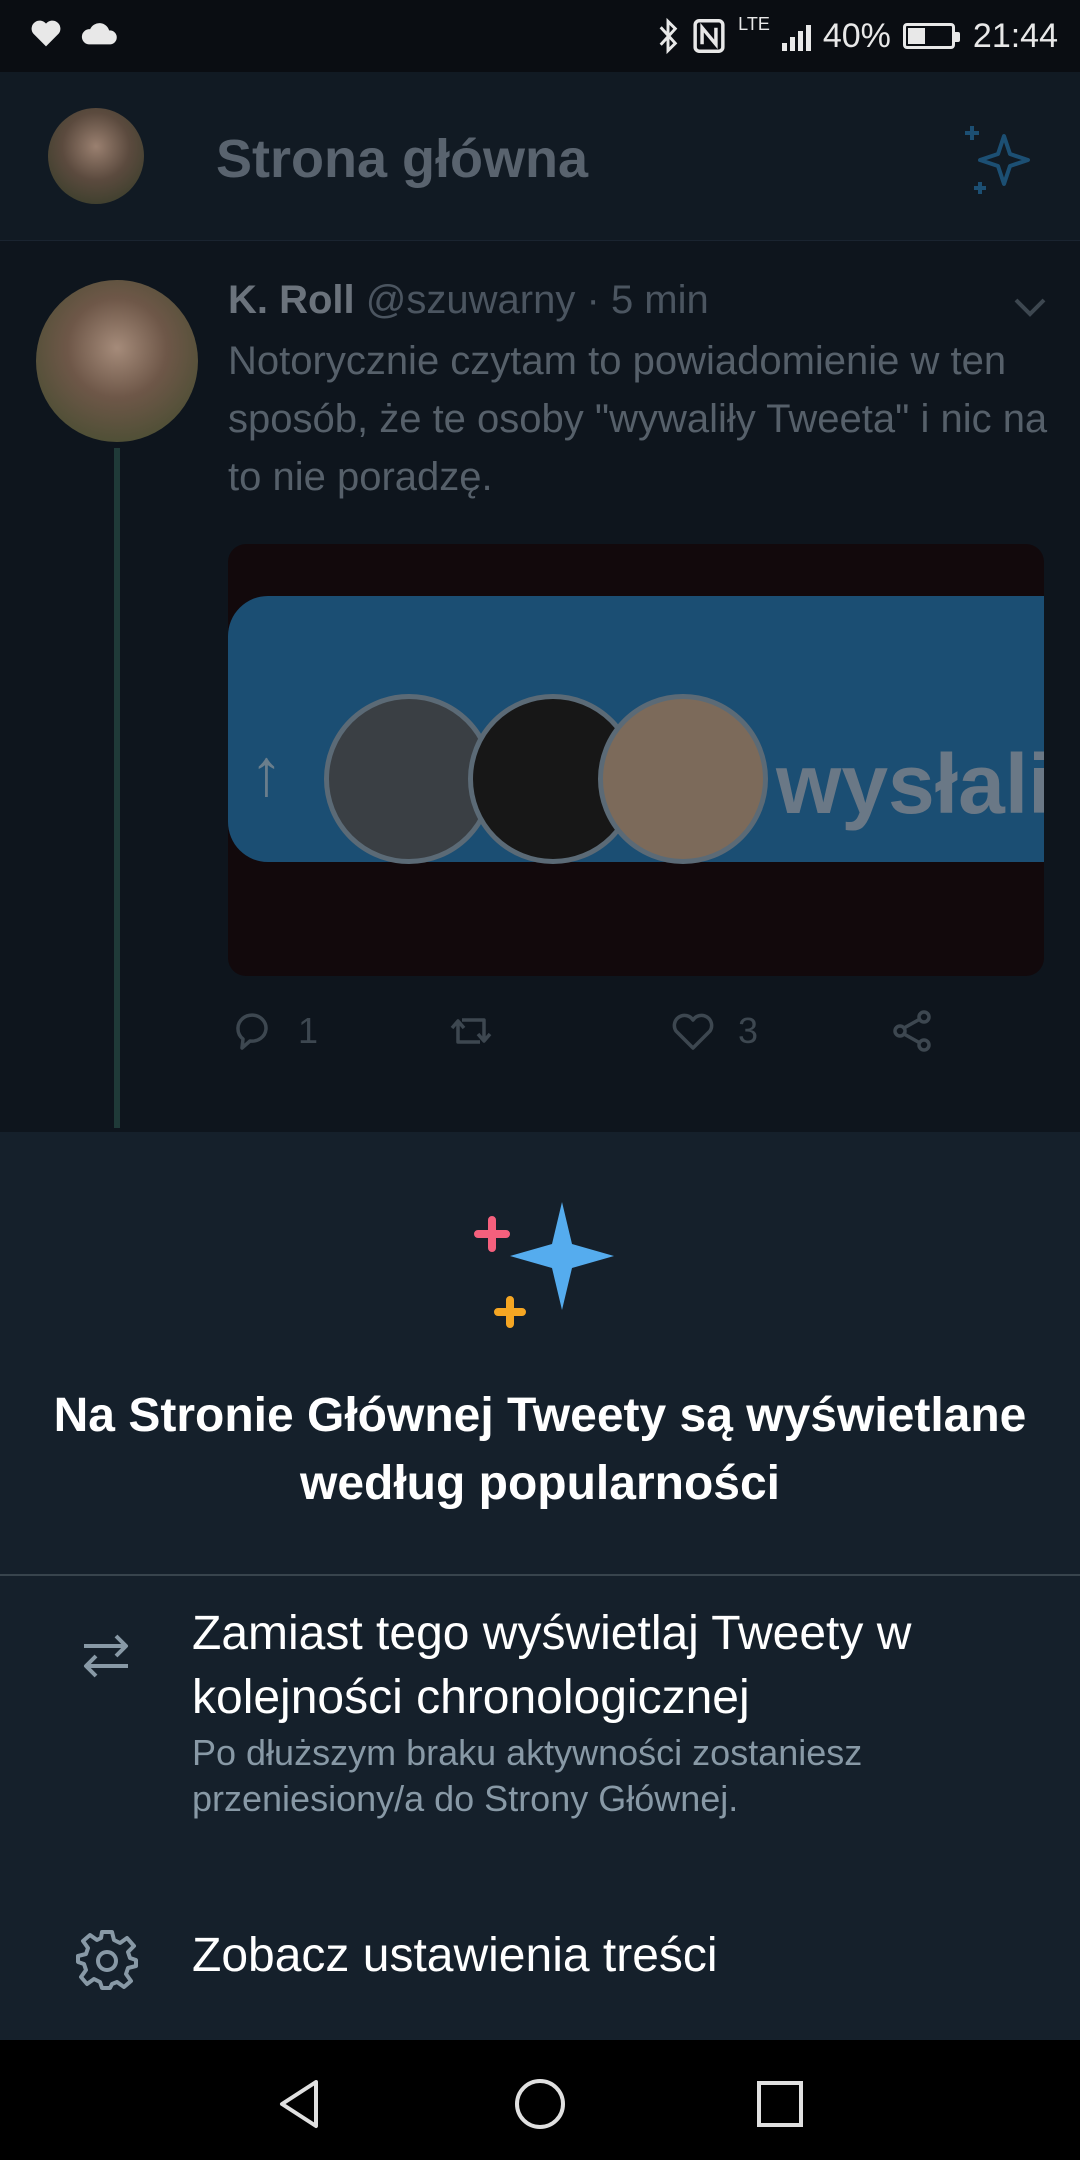  Describe the element at coordinates (540, 2104) in the screenshot. I see `home-icon` at that location.